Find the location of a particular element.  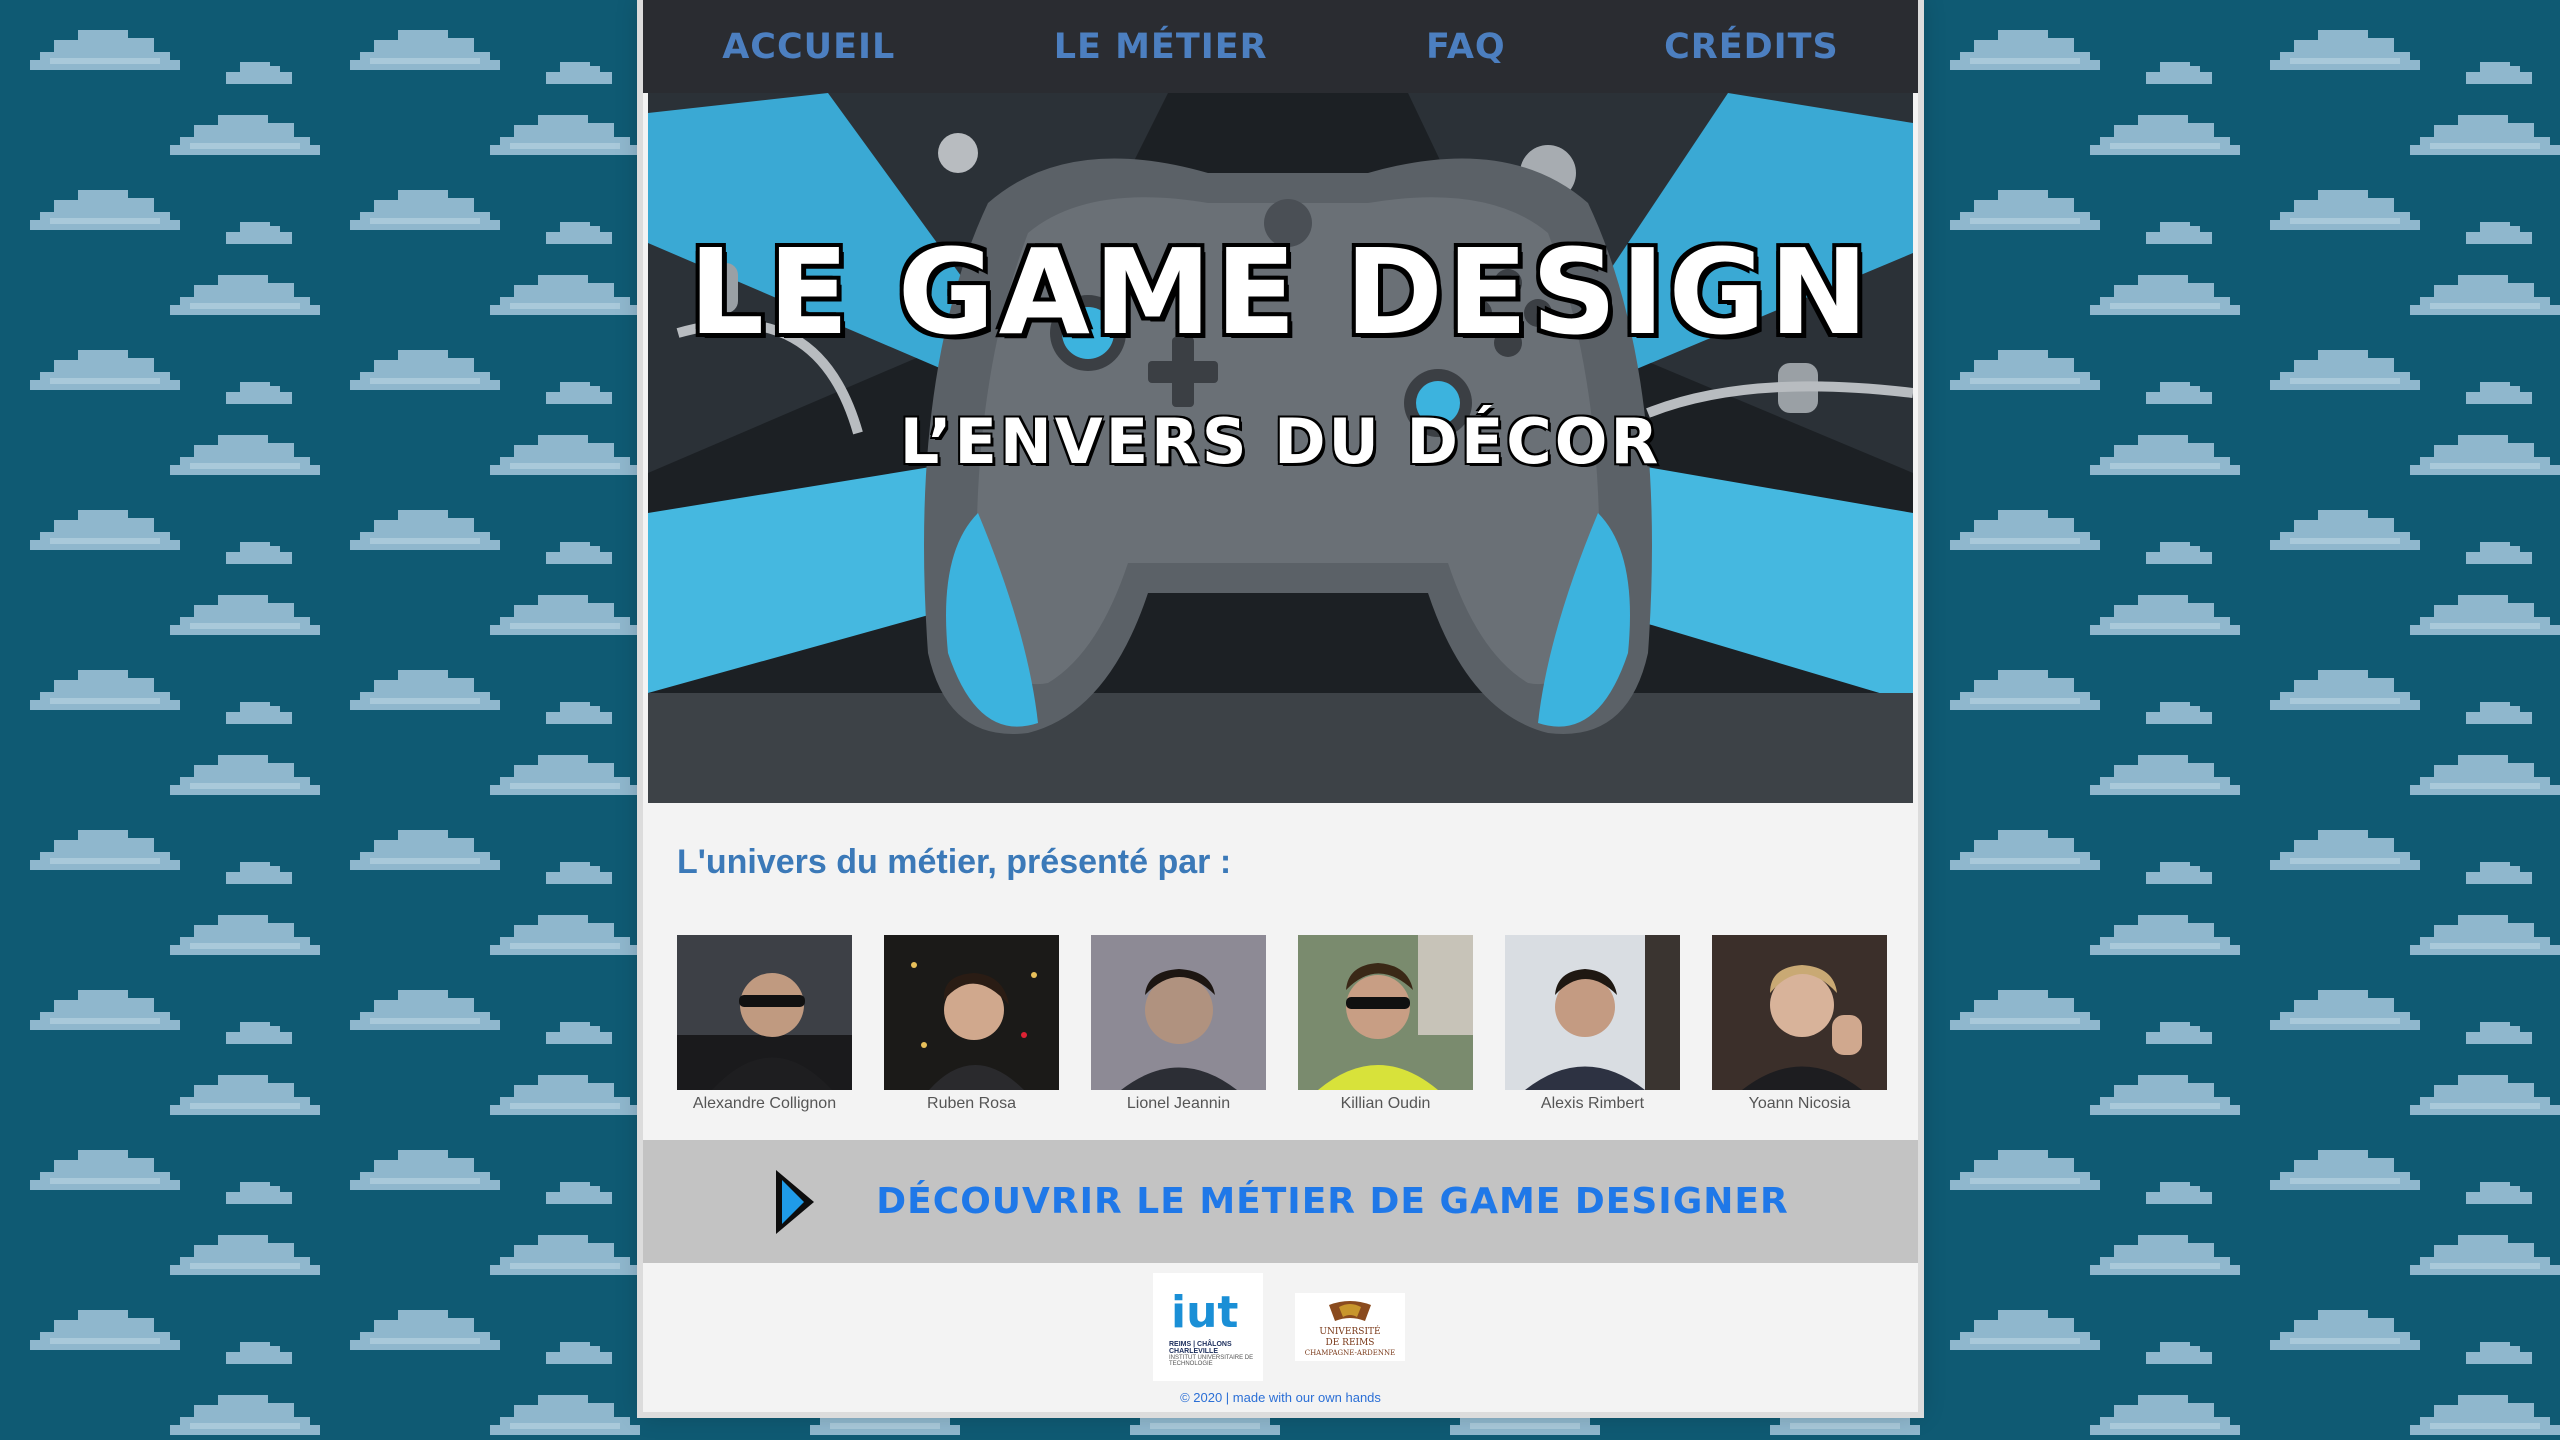

university-logo-line-1: UNIVERSITÉ is located at coordinates (1350, 1332).